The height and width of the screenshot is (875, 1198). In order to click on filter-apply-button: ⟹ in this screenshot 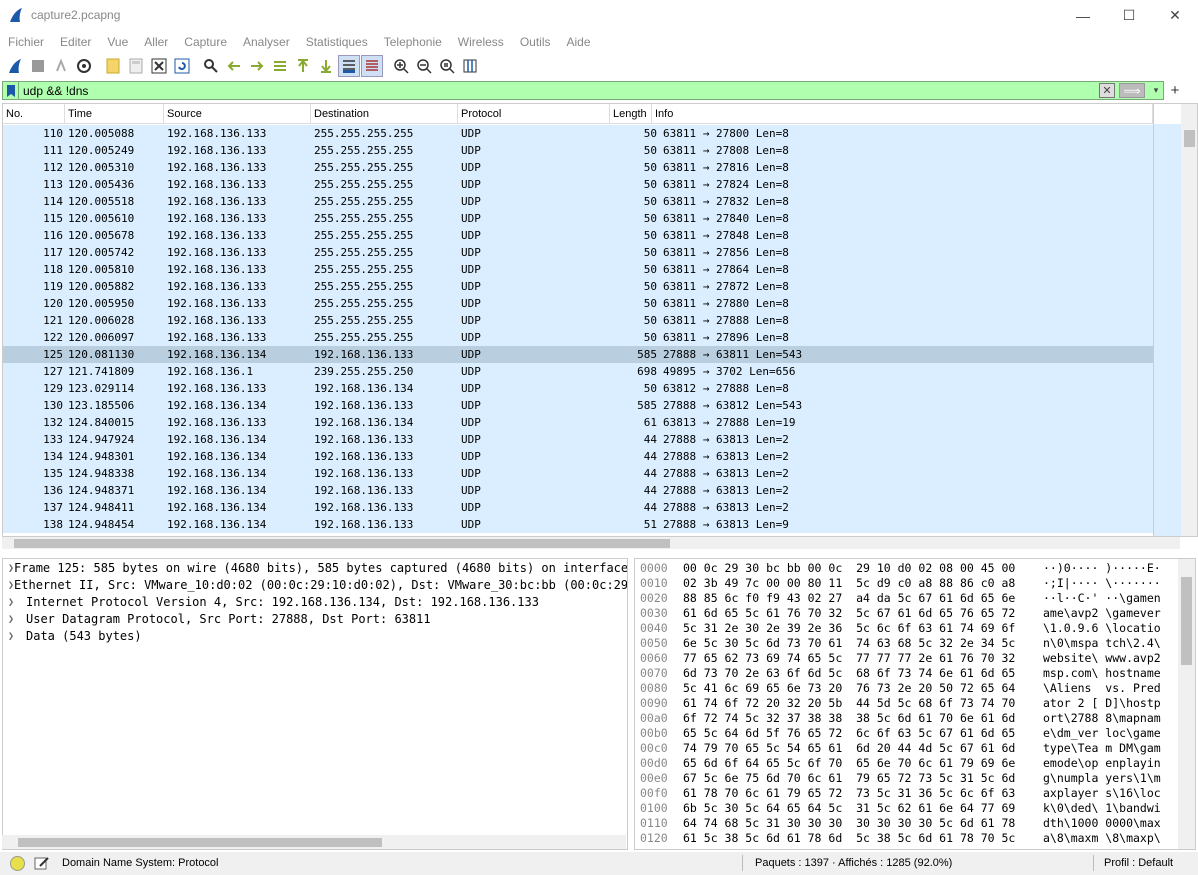, I will do `click(1132, 90)`.